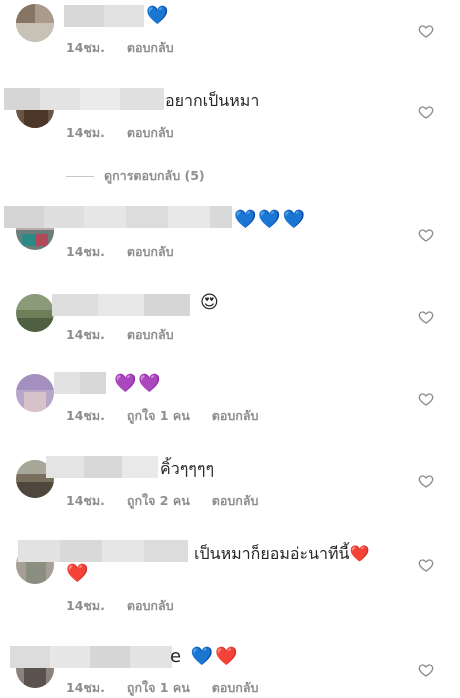  I want to click on view-replies-button: ดูการตอบกลับ (5), so click(135, 176).